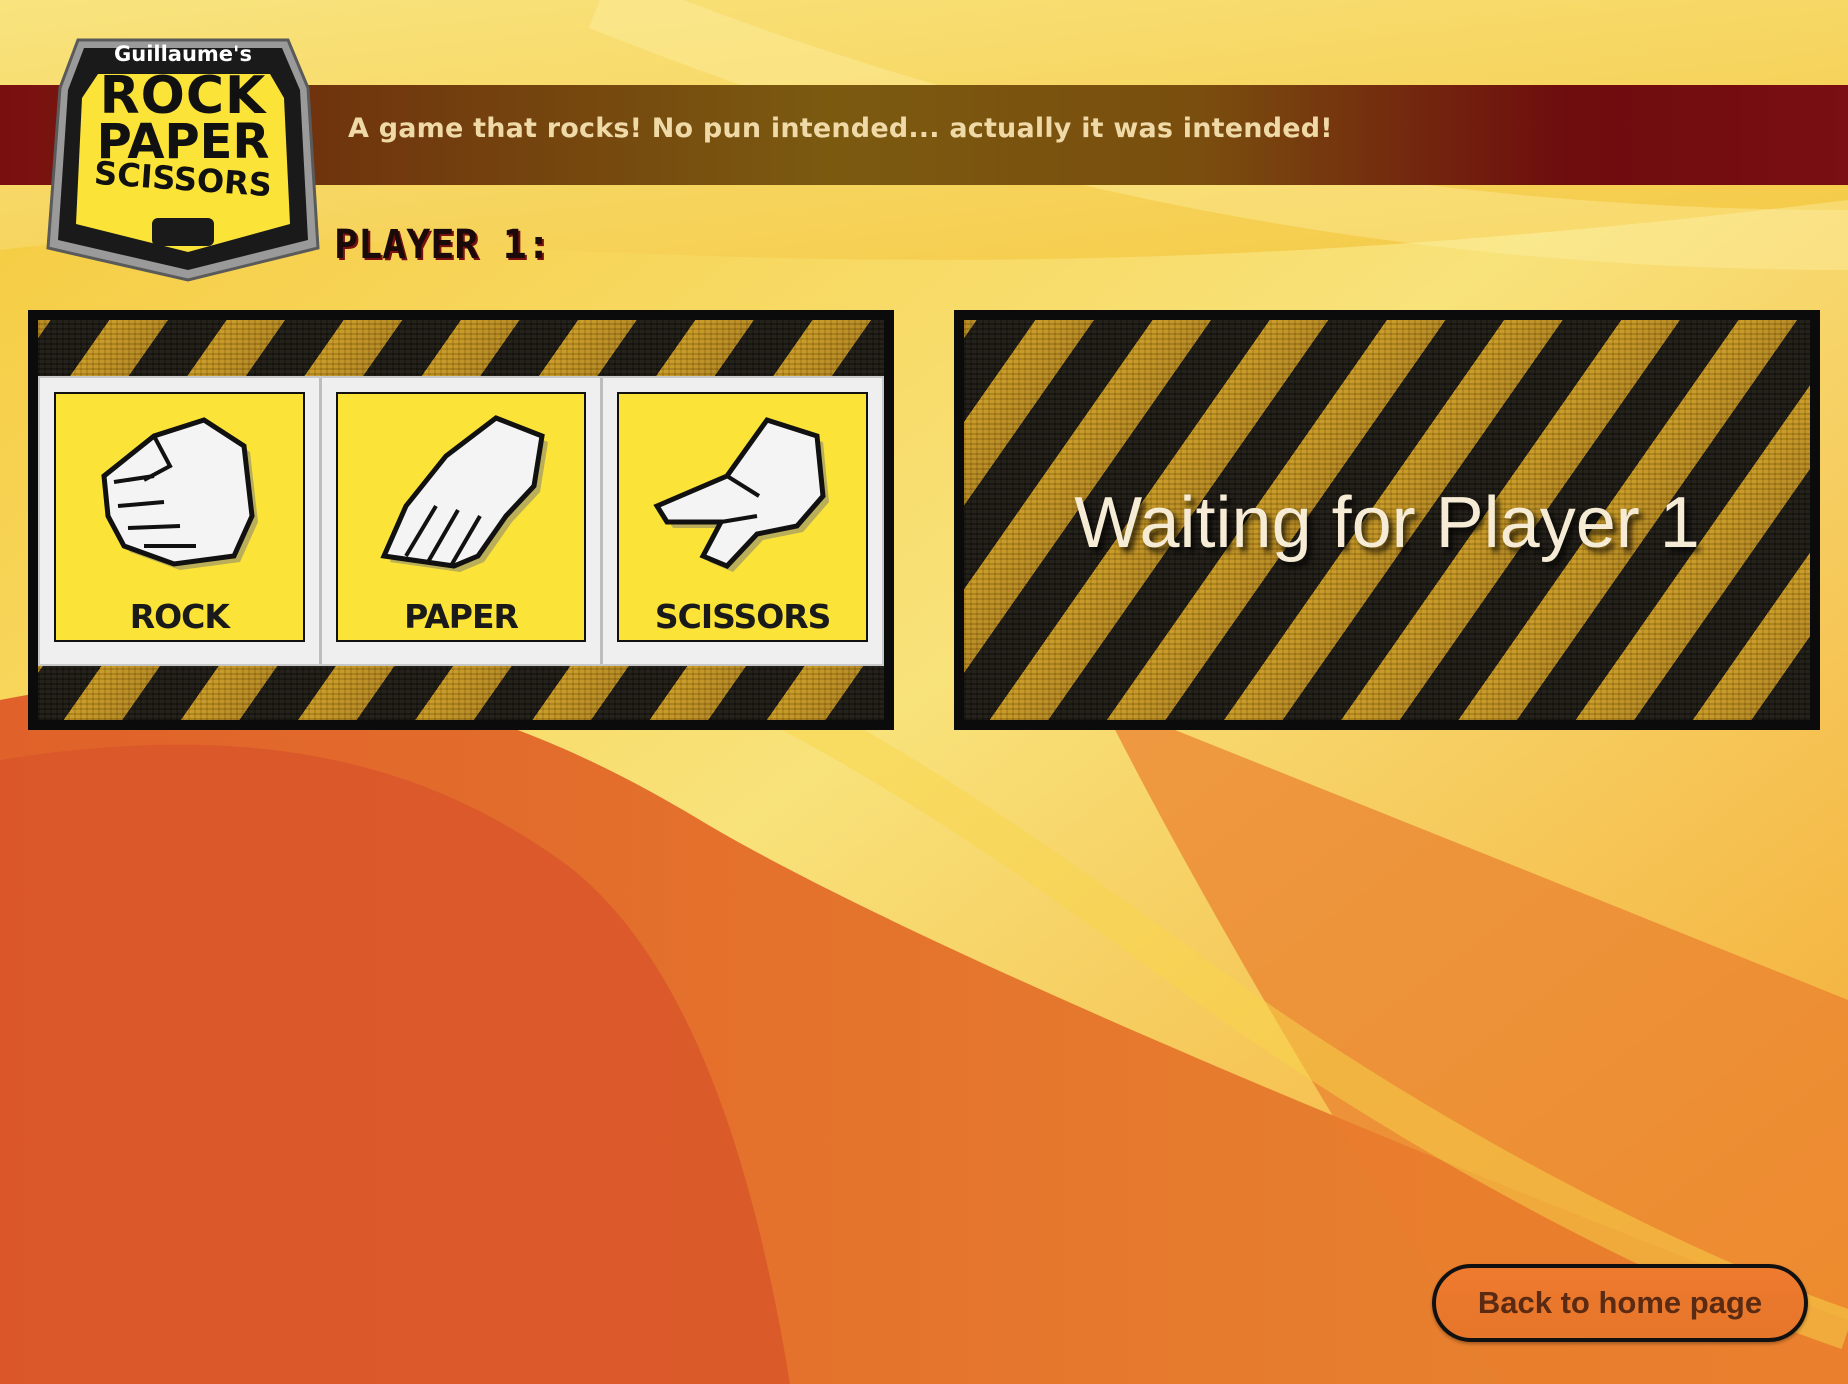 The image size is (1848, 1384). I want to click on choice-rock-button: ROCK, so click(181, 521).